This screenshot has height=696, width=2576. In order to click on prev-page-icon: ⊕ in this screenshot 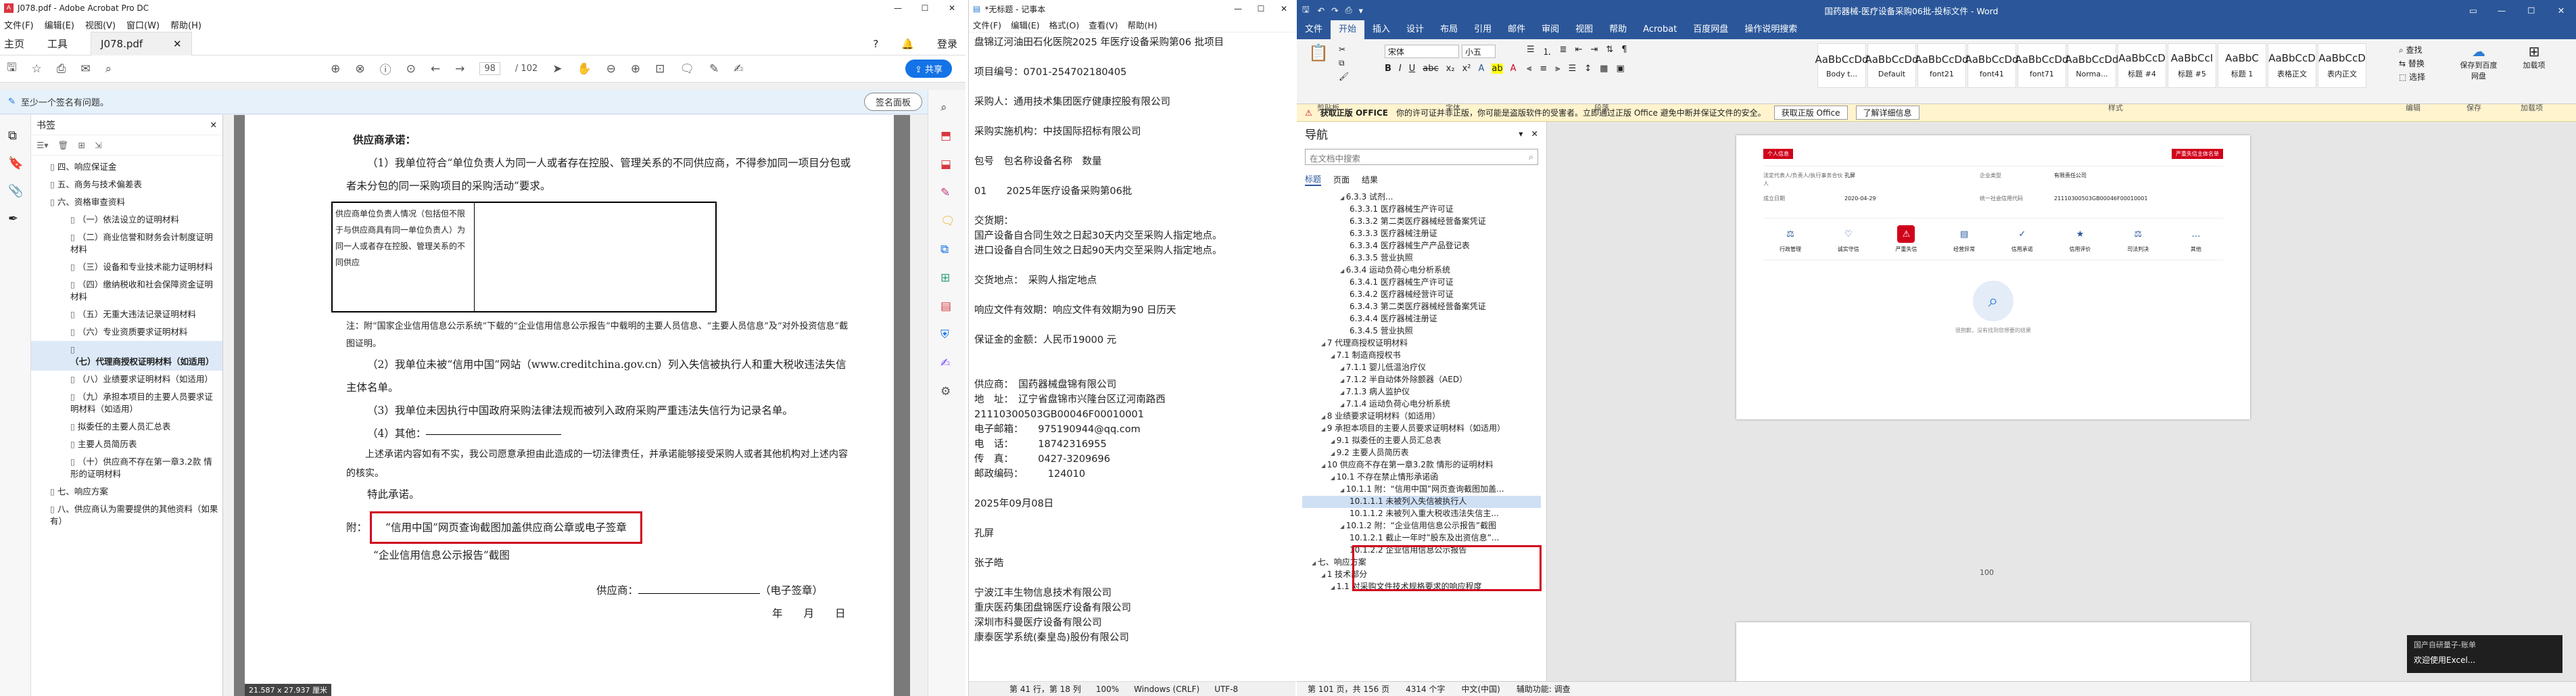, I will do `click(335, 69)`.